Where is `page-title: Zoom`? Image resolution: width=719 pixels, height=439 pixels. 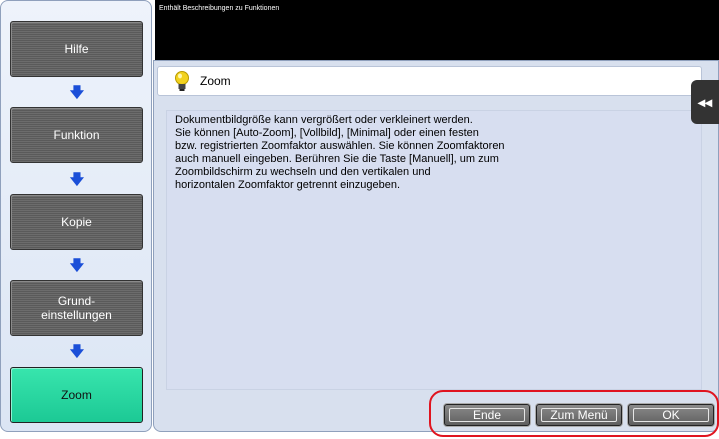 page-title: Zoom is located at coordinates (215, 81).